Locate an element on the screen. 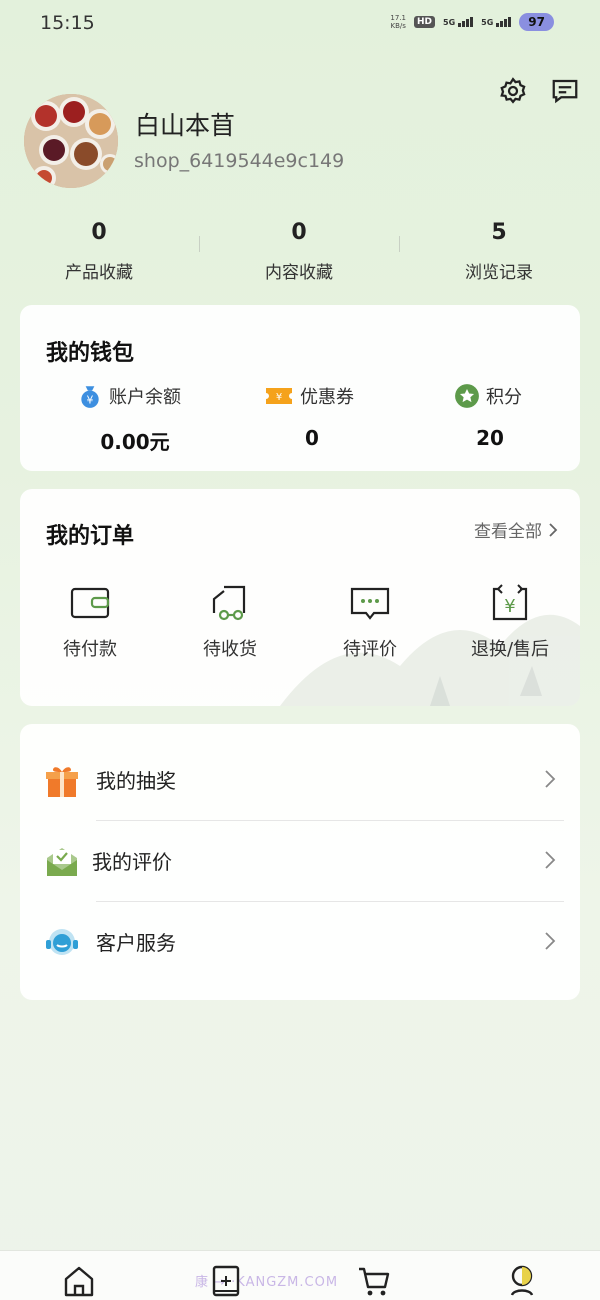  view-all-orders-link: 查看全部 is located at coordinates (516, 529).